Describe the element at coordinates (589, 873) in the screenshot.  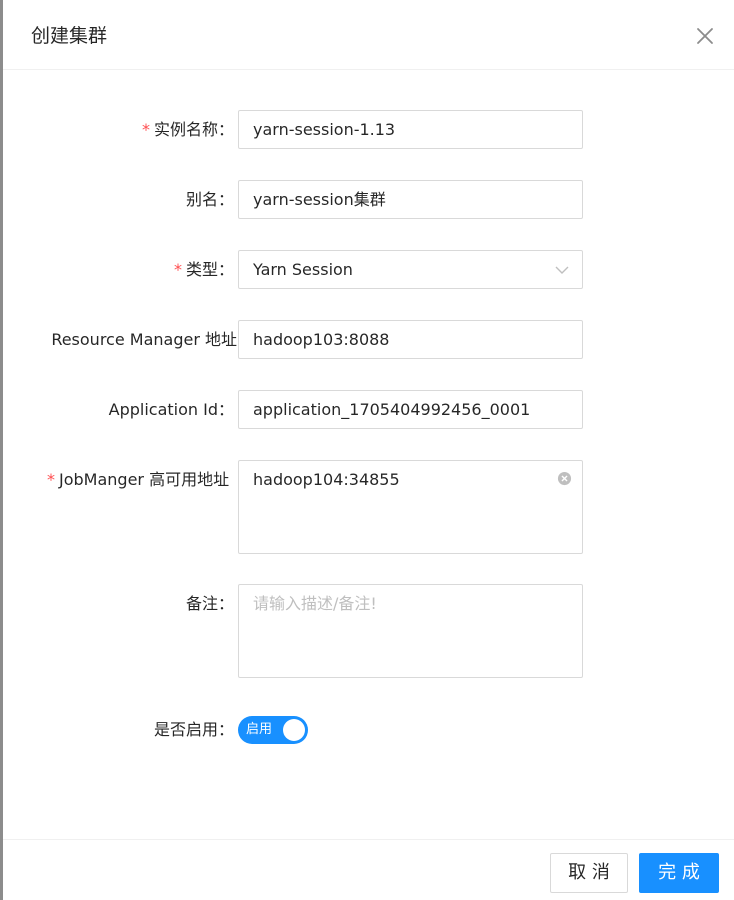
I see `cancel-button: 取 消` at that location.